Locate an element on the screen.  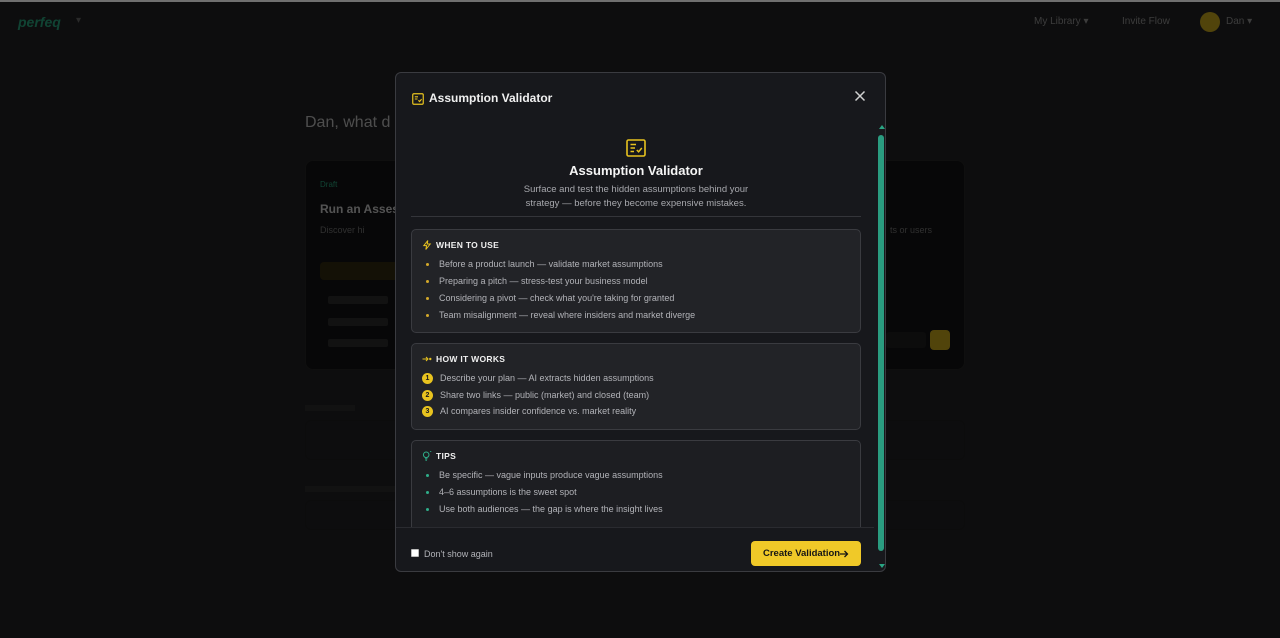
close-icon is located at coordinates (860, 96).